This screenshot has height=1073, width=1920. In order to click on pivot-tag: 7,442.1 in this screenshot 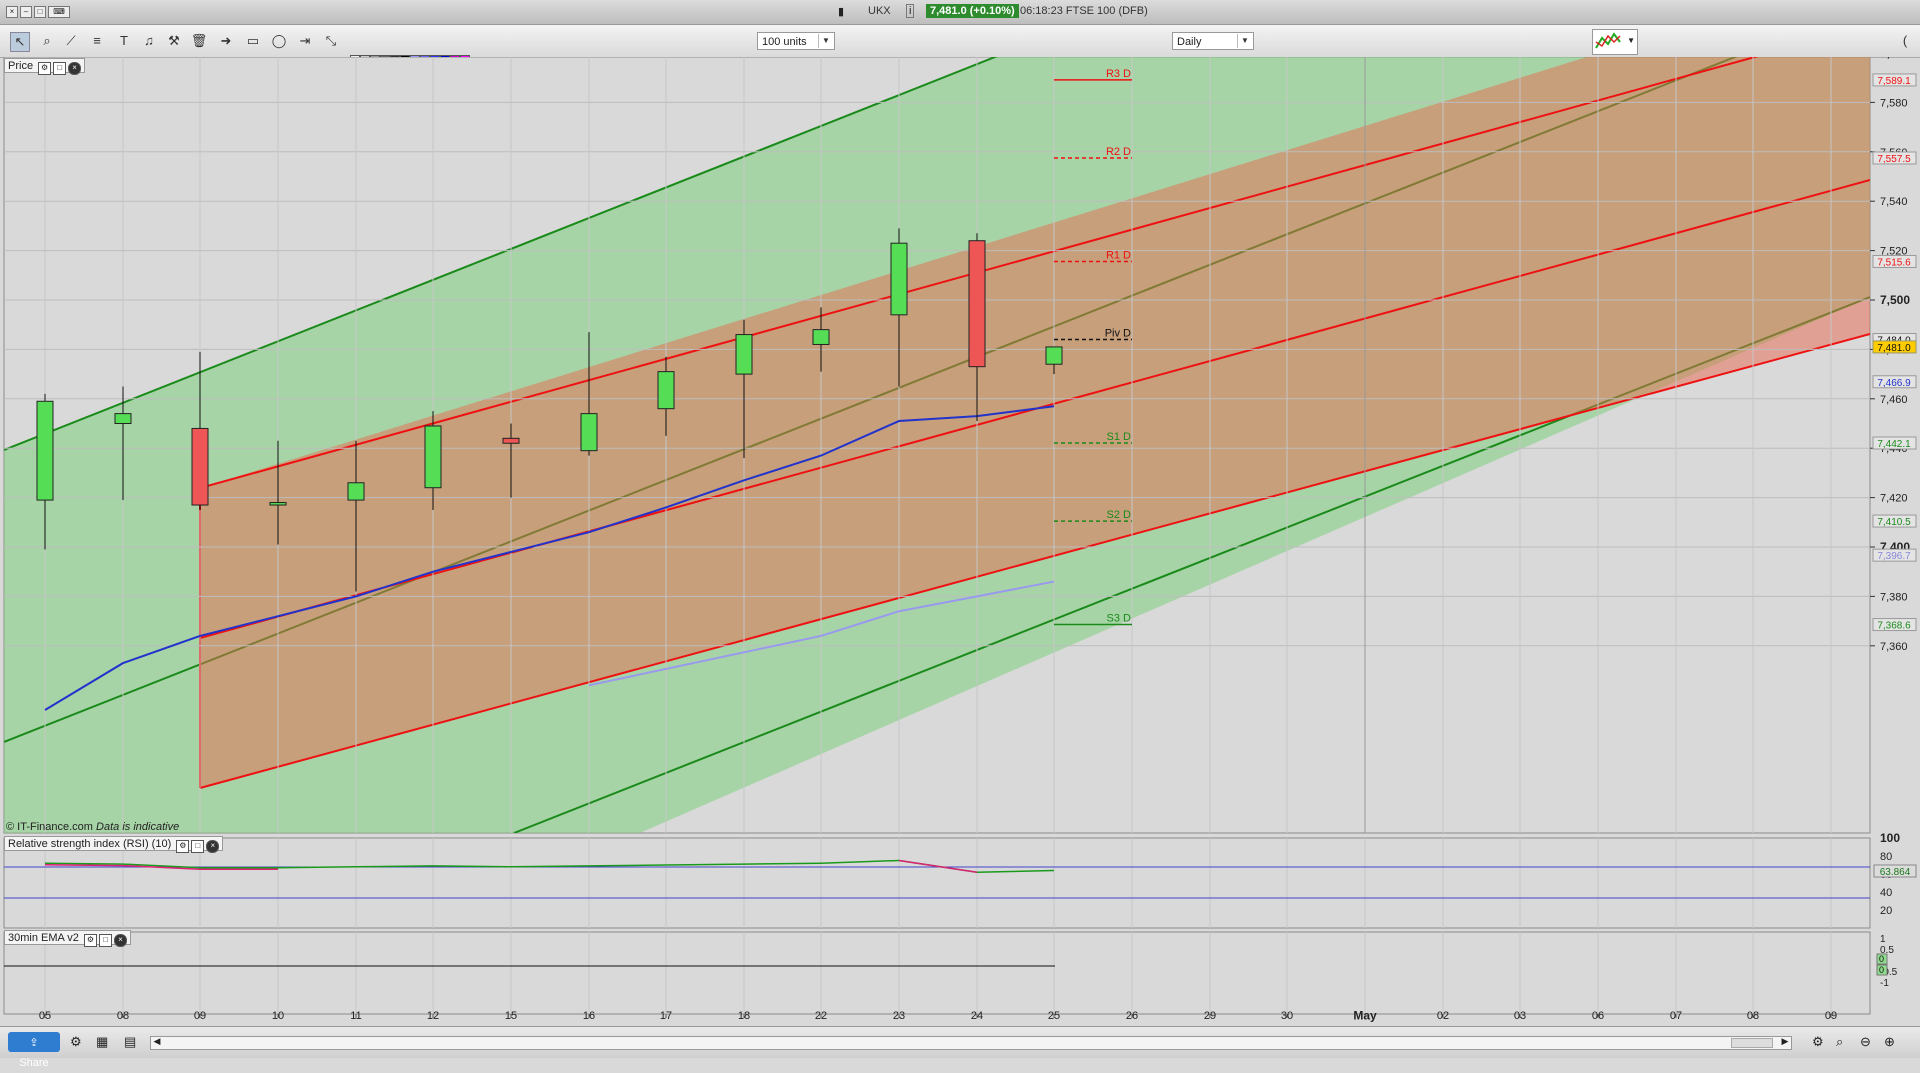, I will do `click(1894, 444)`.